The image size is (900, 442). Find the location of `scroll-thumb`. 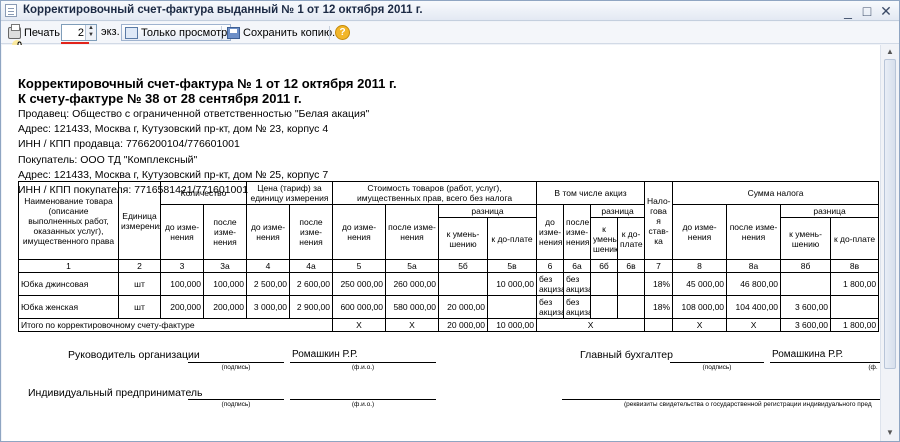

scroll-thumb is located at coordinates (890, 214).